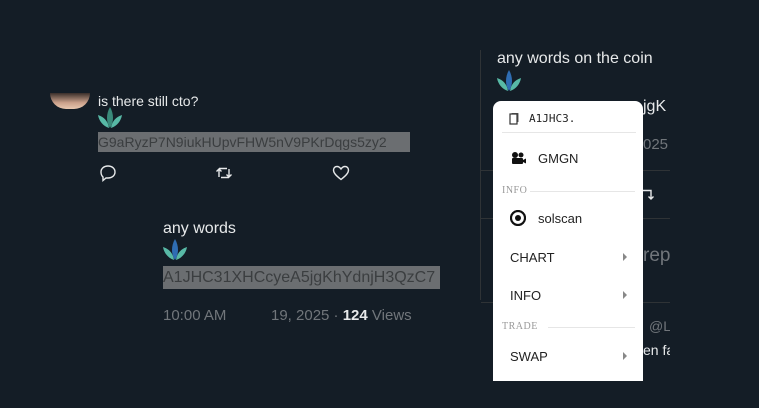 This screenshot has width=759, height=408. I want to click on tweet-text: any words on the coin, so click(575, 58).